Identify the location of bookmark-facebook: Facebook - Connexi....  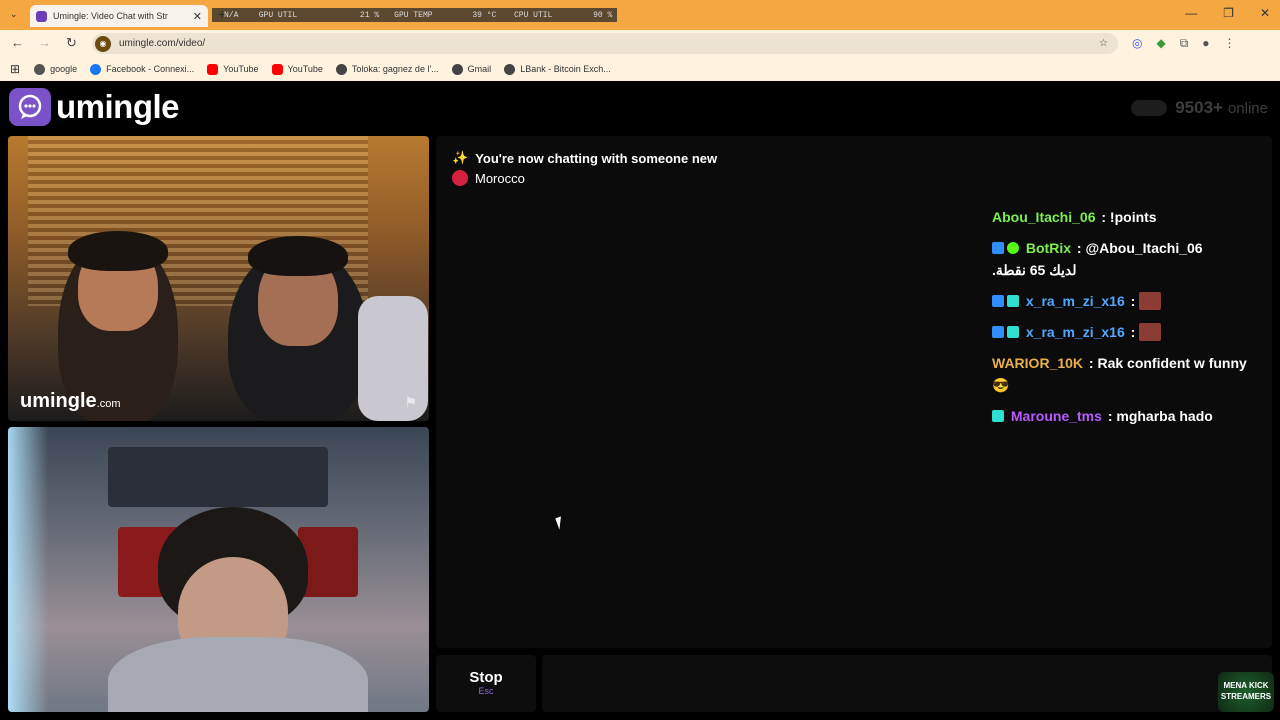
(142, 69).